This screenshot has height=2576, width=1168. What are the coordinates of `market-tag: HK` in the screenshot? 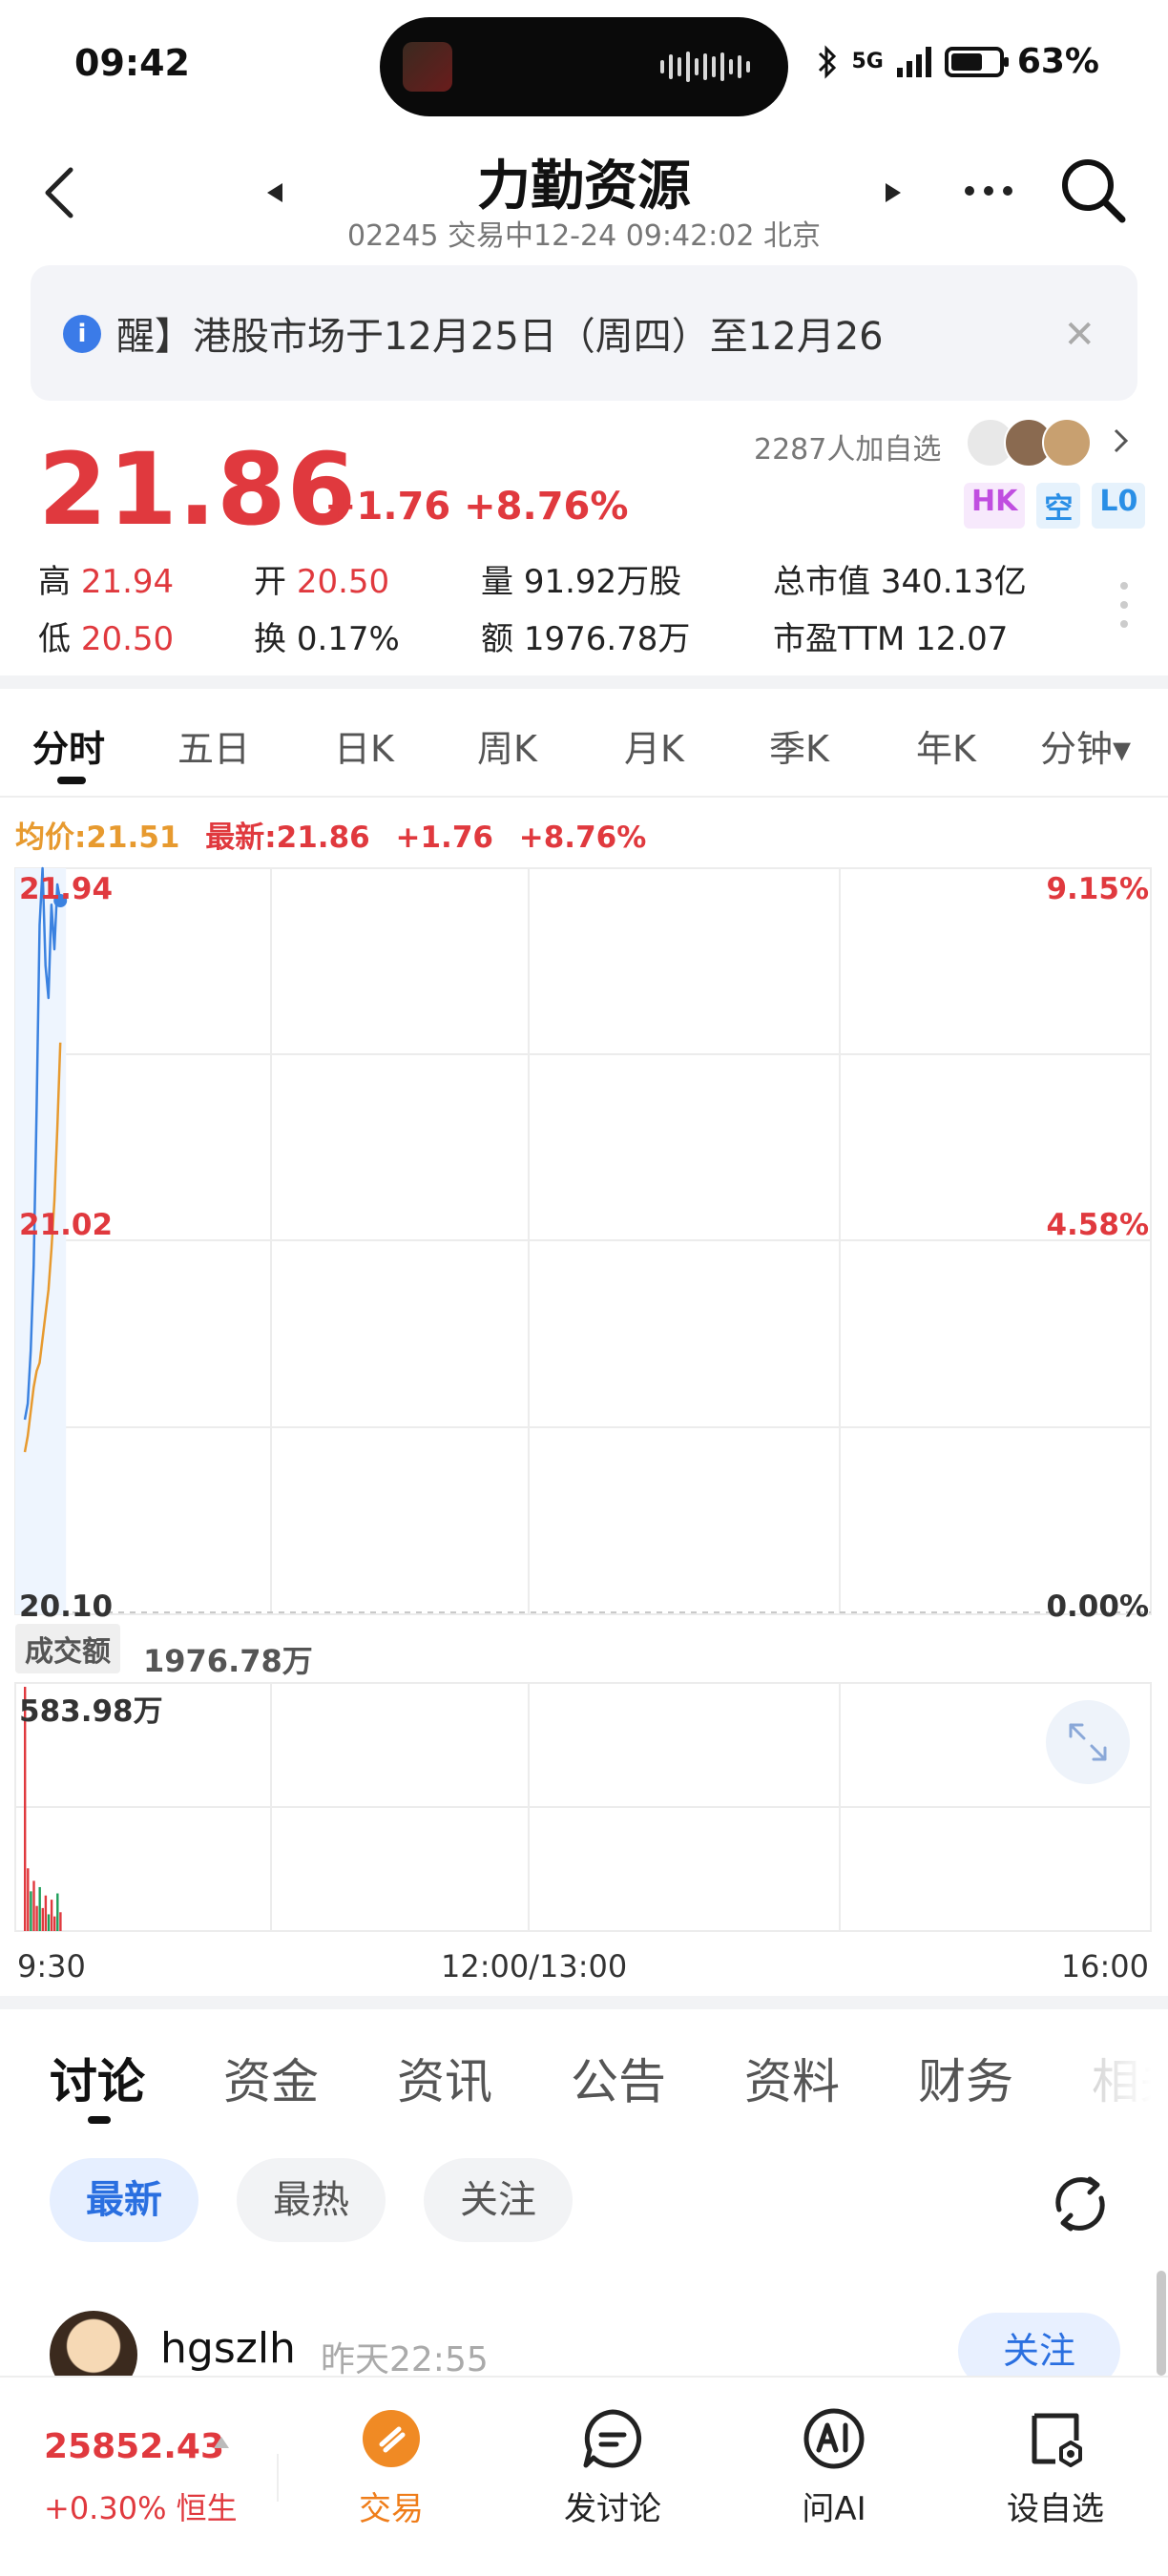 It's located at (995, 506).